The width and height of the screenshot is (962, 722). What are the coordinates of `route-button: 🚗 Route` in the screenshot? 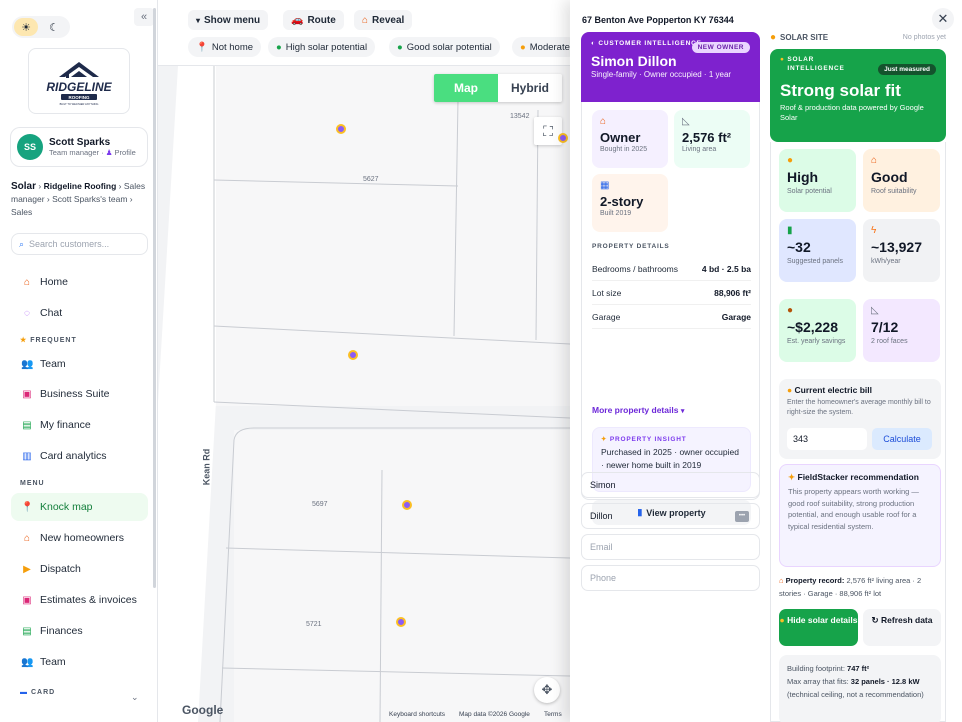 It's located at (313, 20).